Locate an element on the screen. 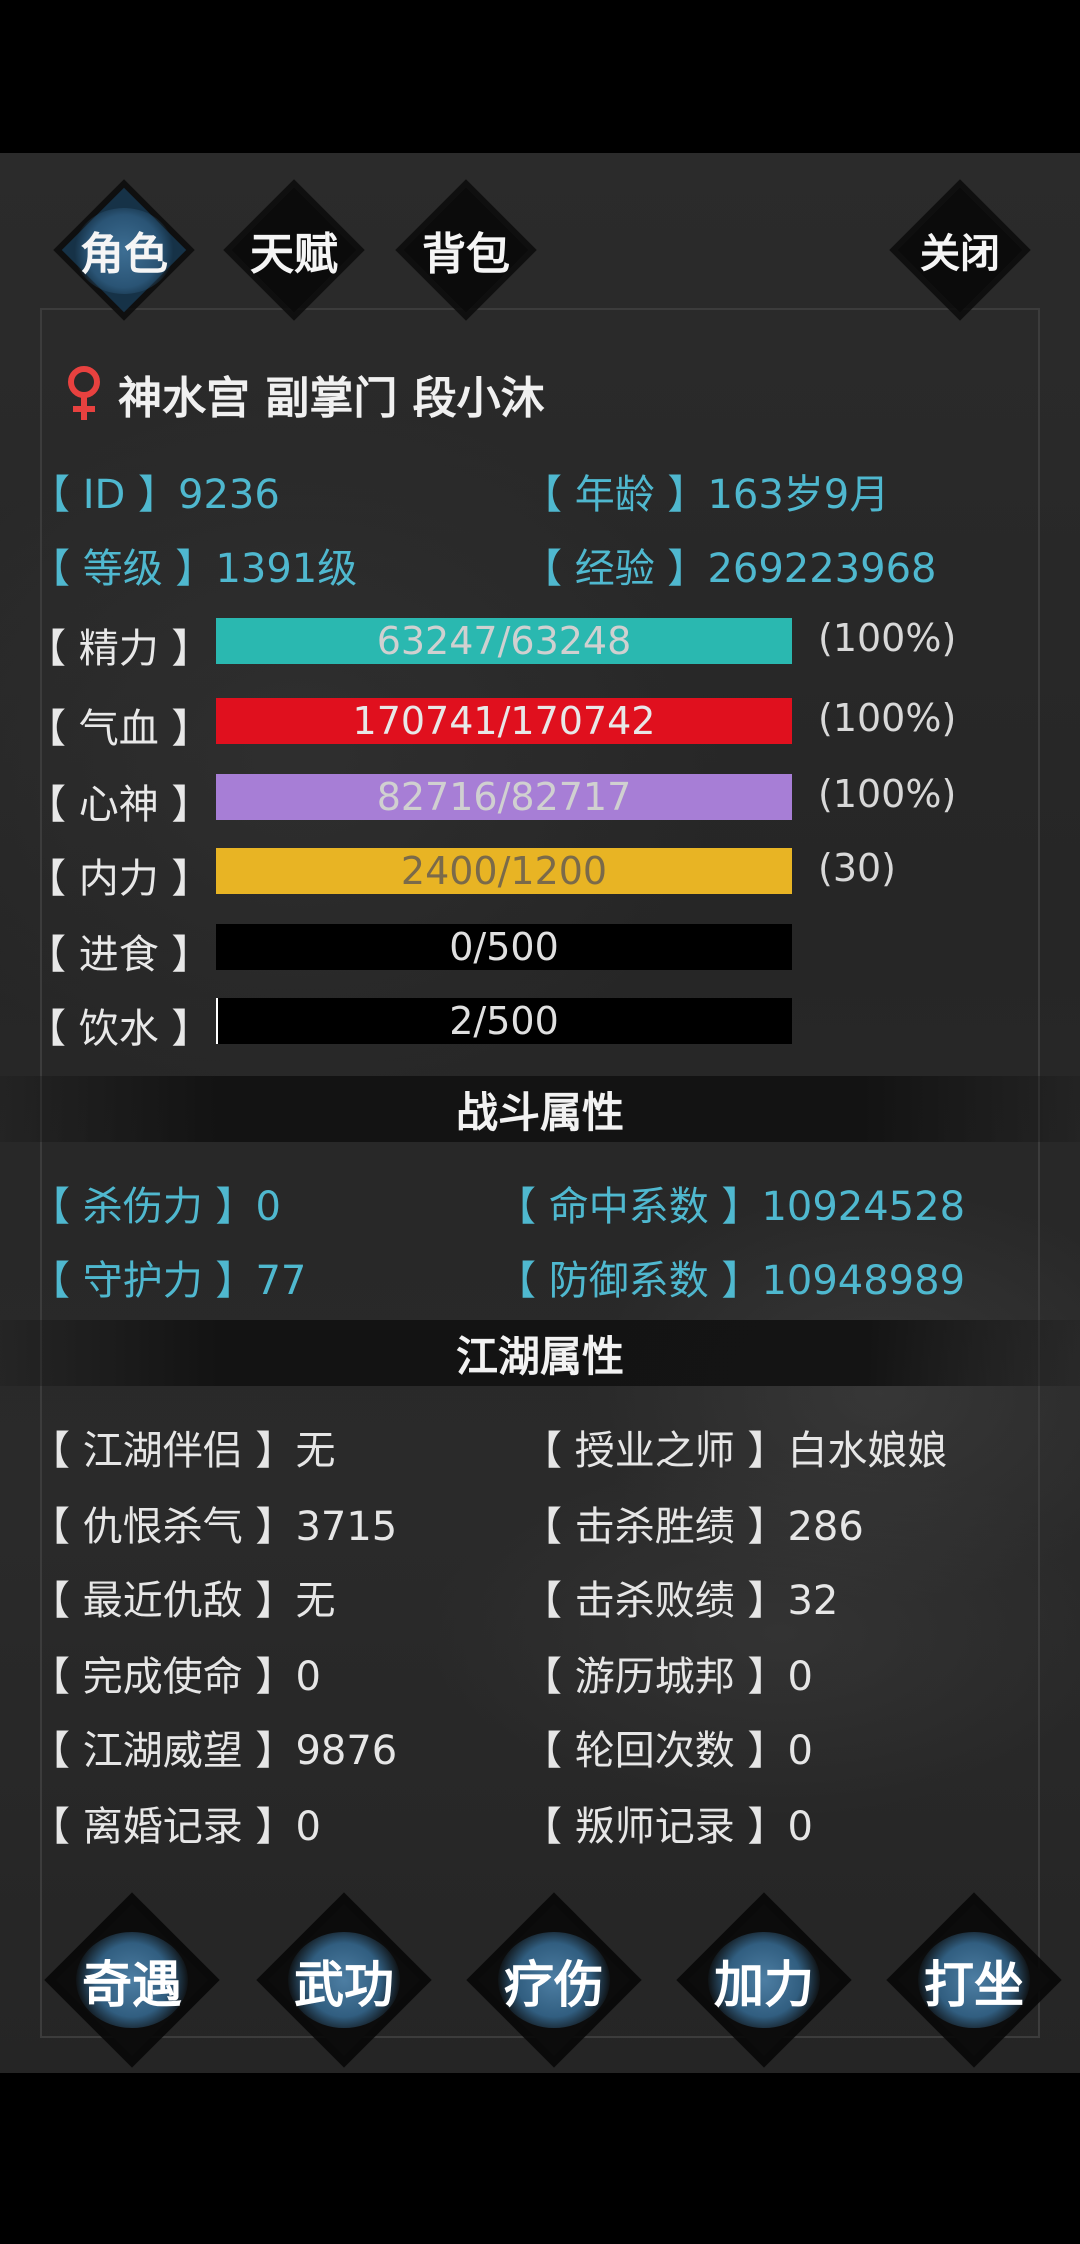 The height and width of the screenshot is (2244, 1080). level-value: 1391级 is located at coordinates (286, 569).